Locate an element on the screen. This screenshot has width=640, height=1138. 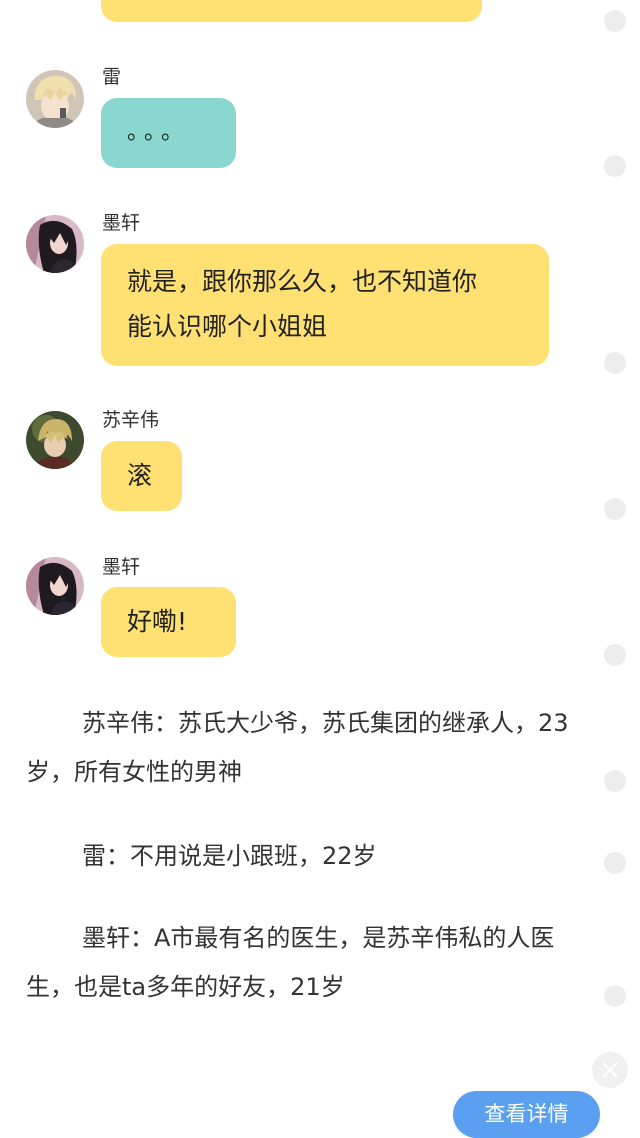
anime-boy-avatar-icon is located at coordinates (55, 440).